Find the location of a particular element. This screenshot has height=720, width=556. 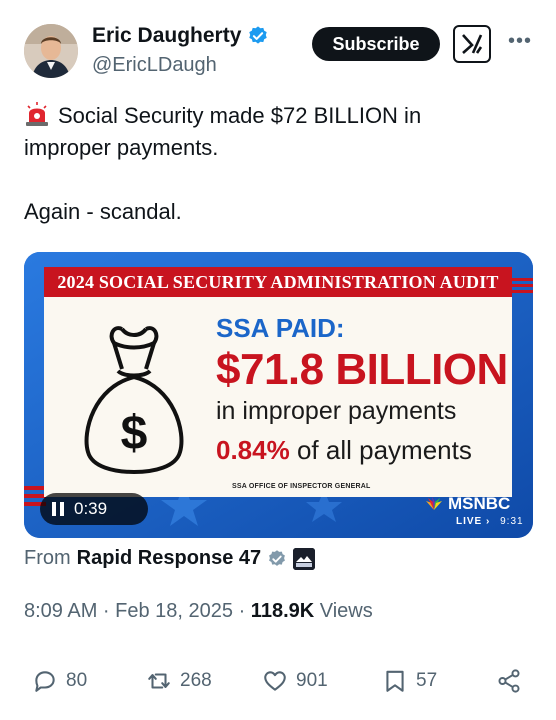

percent-line: 0.84% of all payments is located at coordinates (344, 450).